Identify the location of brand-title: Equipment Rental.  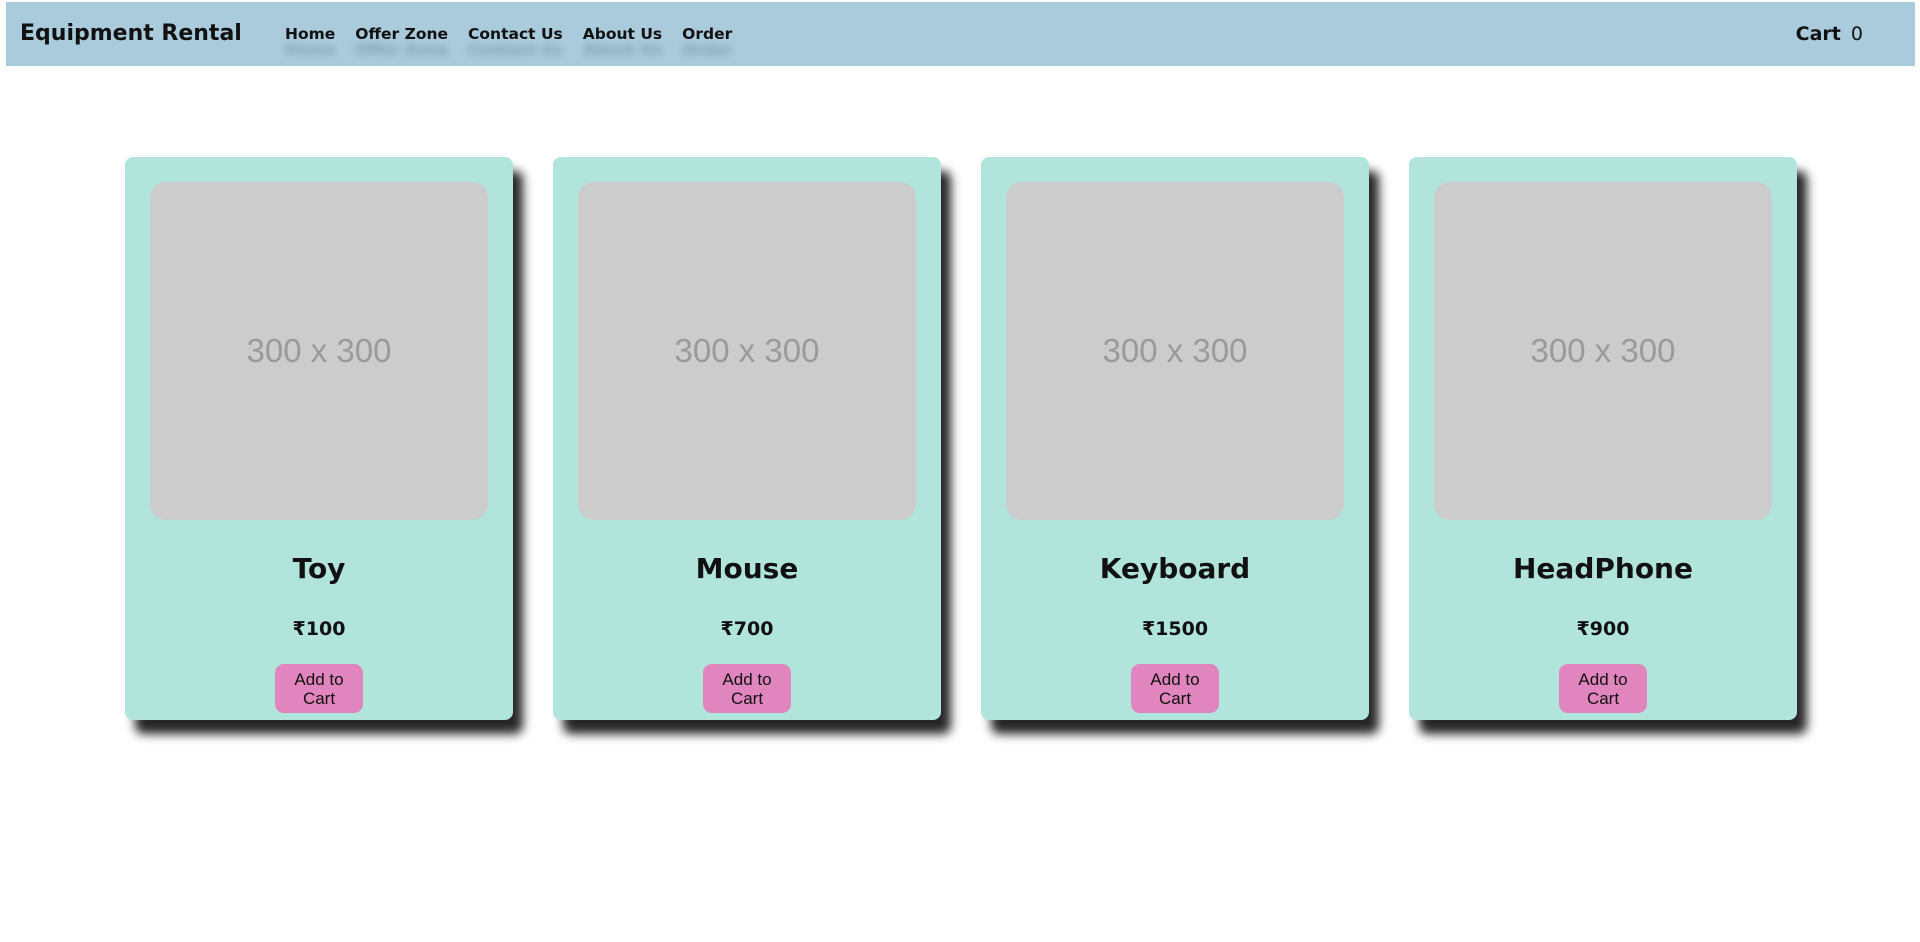
(131, 34).